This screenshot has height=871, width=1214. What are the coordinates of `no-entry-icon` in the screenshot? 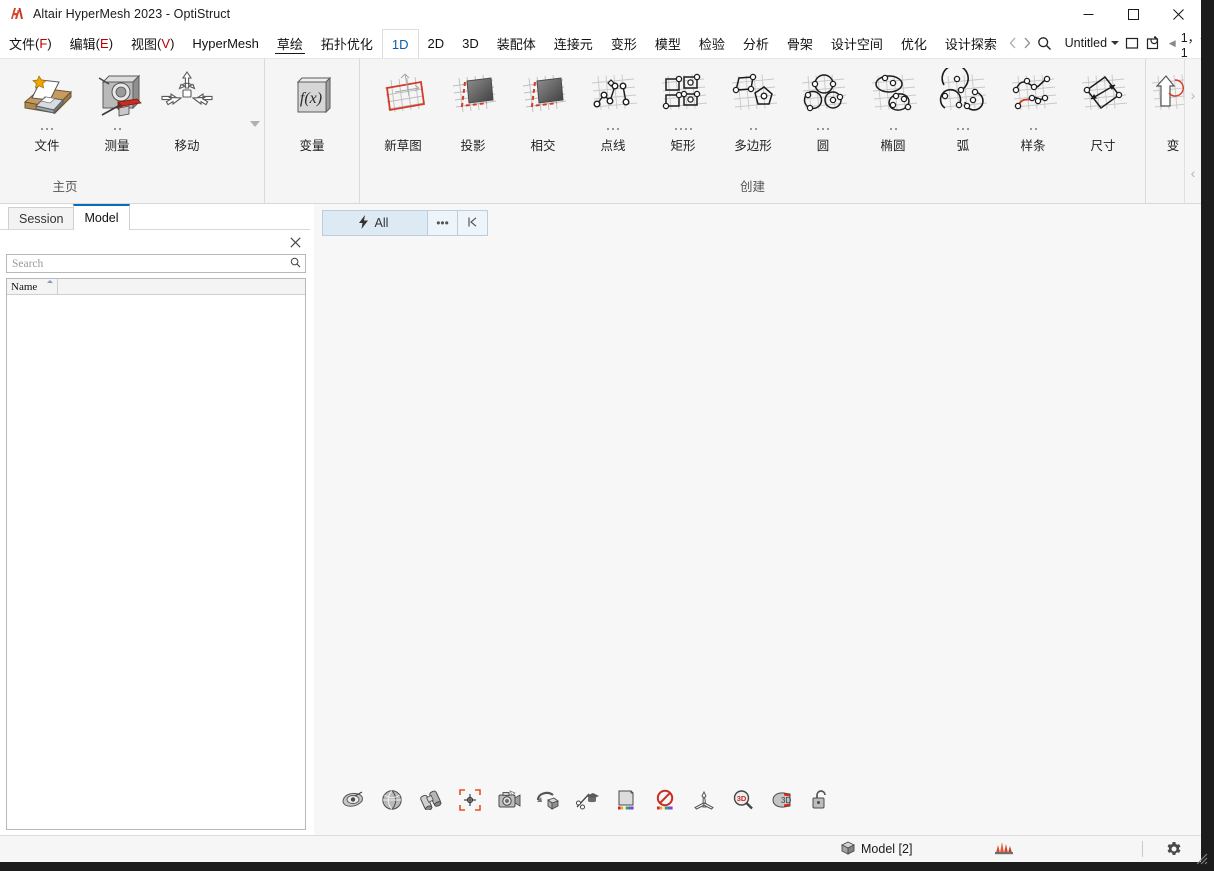 It's located at (665, 800).